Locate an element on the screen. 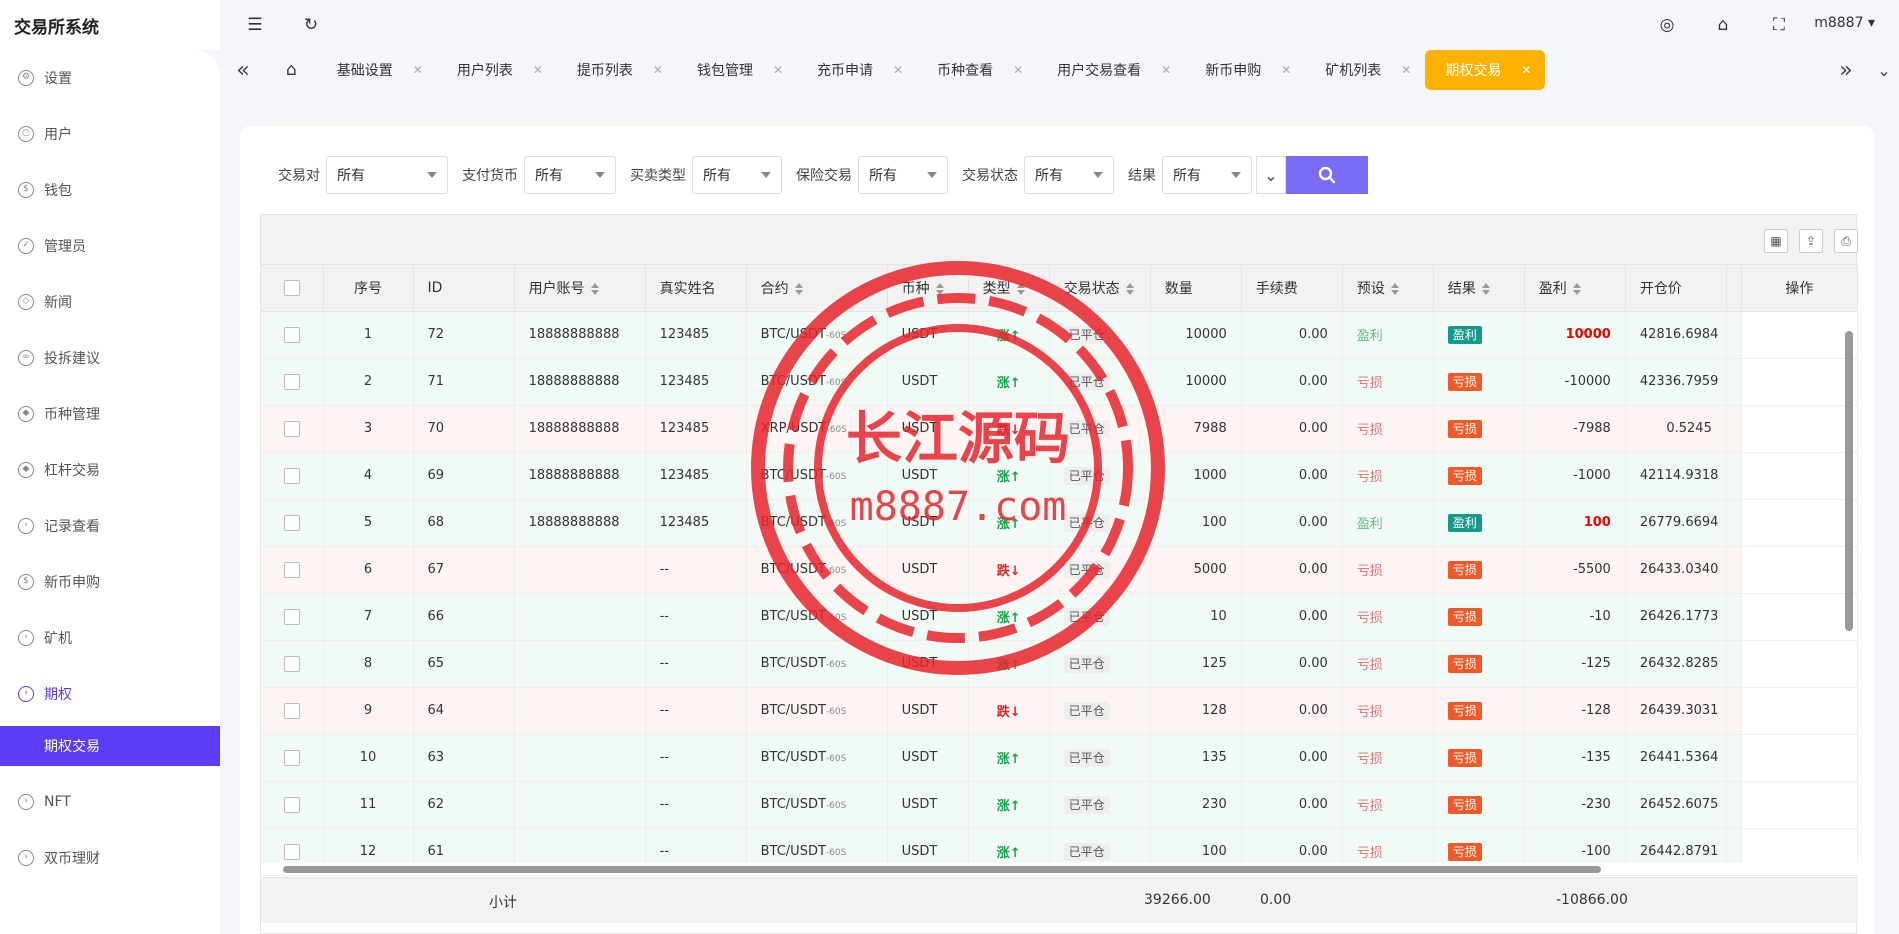  tabs-menu-chevron-icon: ⌄ is located at coordinates (1884, 70).